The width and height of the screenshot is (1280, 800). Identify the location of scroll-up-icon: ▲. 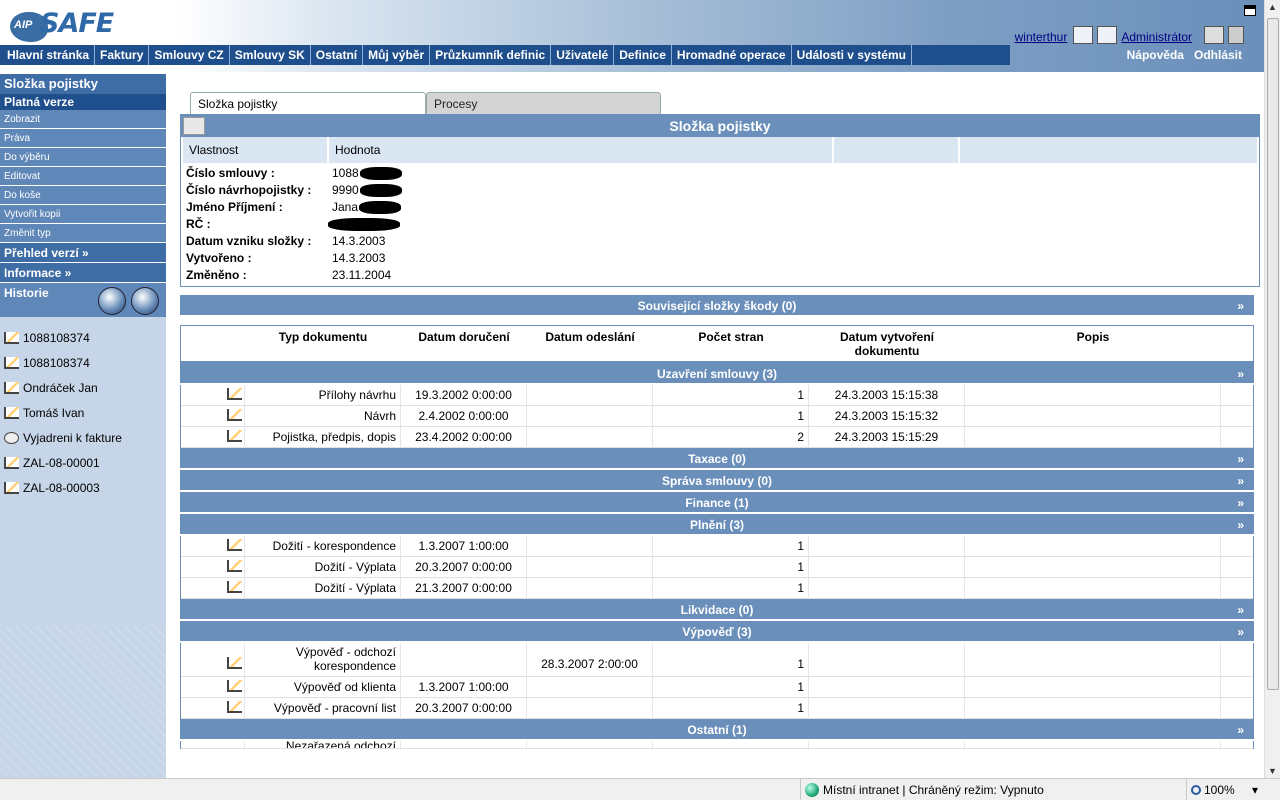
(1272, 7).